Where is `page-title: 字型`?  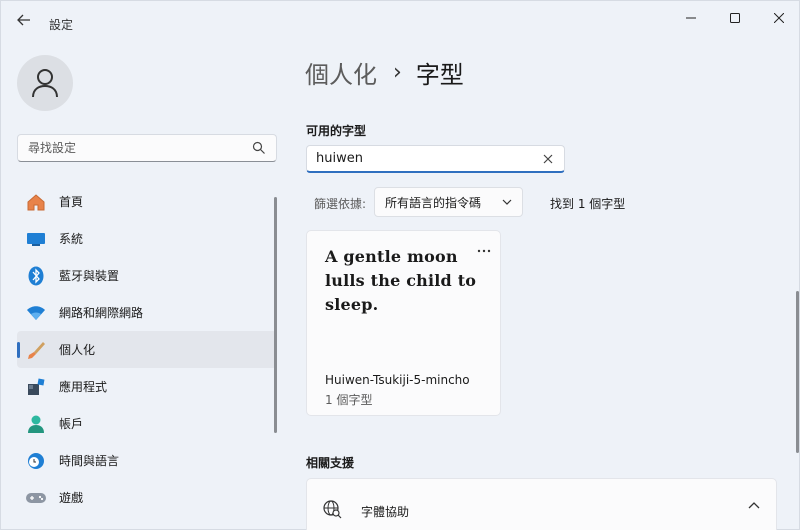 page-title: 字型 is located at coordinates (439, 75).